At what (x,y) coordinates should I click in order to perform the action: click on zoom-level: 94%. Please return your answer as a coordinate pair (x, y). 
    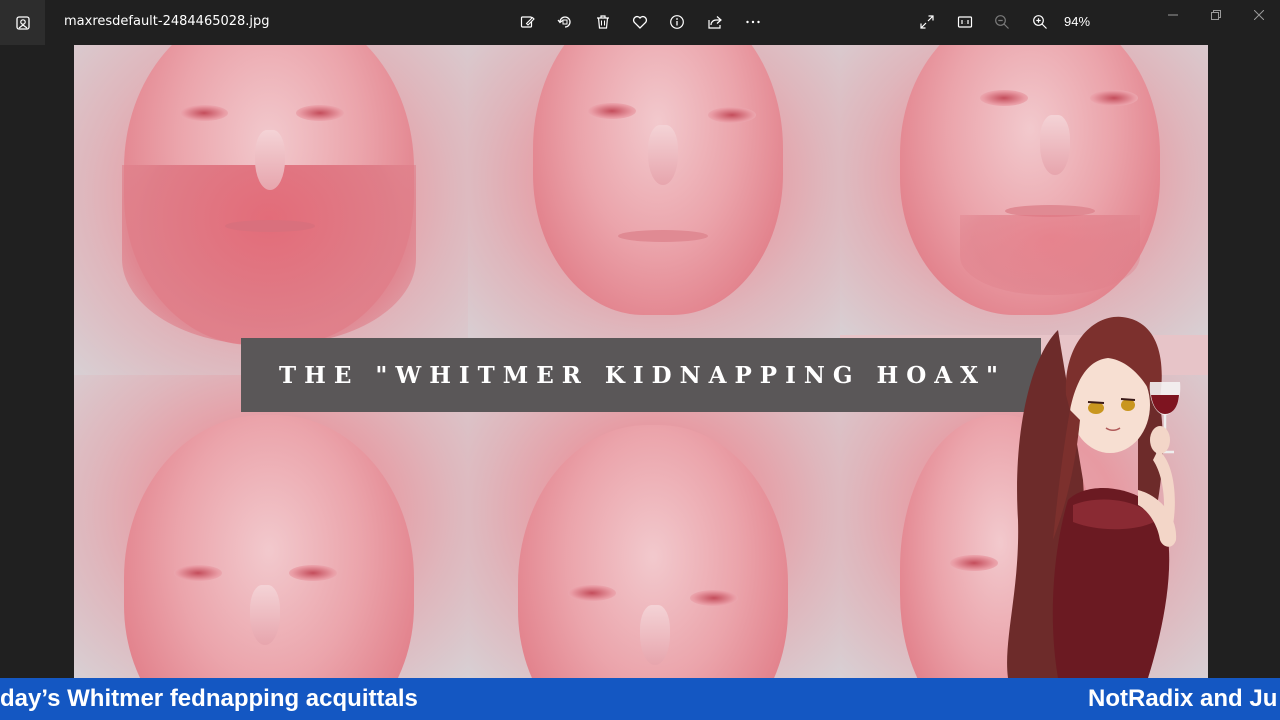
    Looking at the image, I should click on (1077, 21).